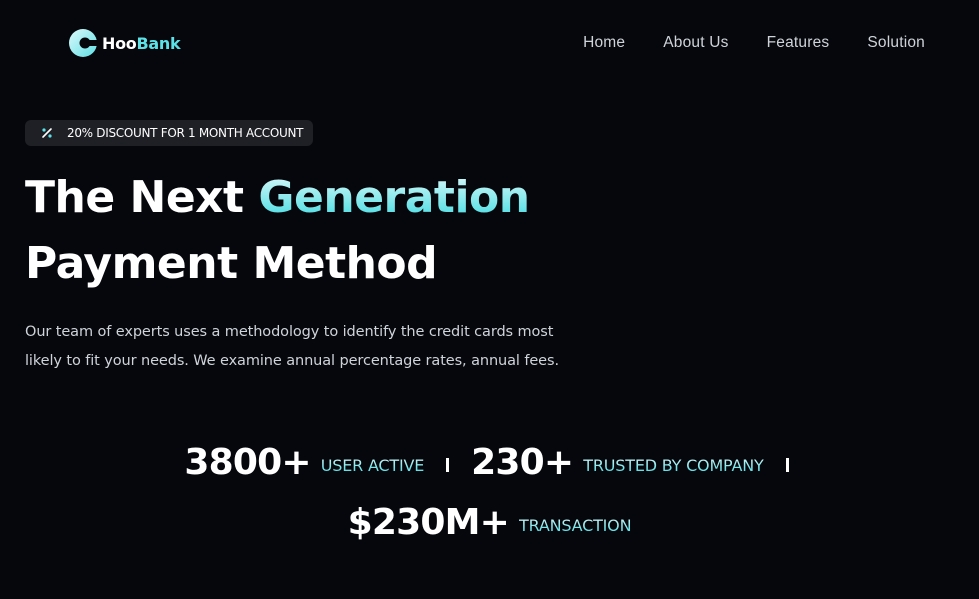 The height and width of the screenshot is (599, 979). Describe the element at coordinates (428, 522) in the screenshot. I see `stat-value: $230M+` at that location.